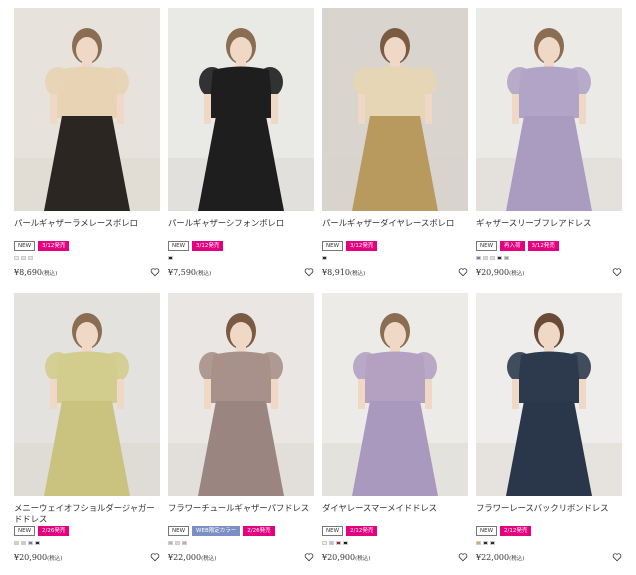 The image size is (636, 575). Describe the element at coordinates (549, 230) in the screenshot. I see `product-name: ギャザースリーブフレアドレス` at that location.